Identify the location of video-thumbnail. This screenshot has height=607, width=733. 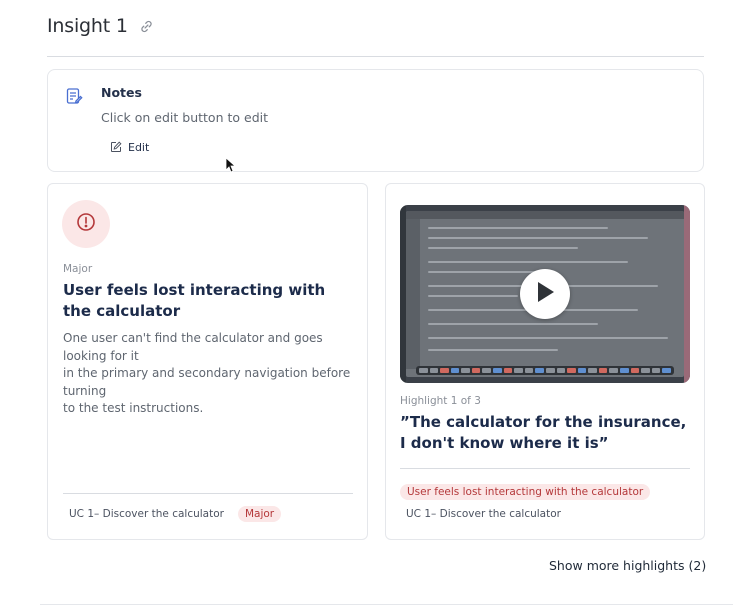
(545, 294).